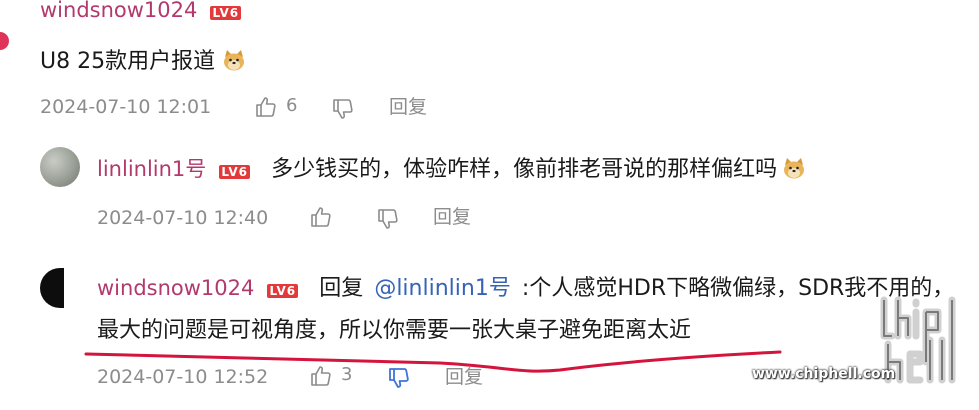 Image resolution: width=979 pixels, height=410 pixels. I want to click on underline-annotation, so click(433, 361).